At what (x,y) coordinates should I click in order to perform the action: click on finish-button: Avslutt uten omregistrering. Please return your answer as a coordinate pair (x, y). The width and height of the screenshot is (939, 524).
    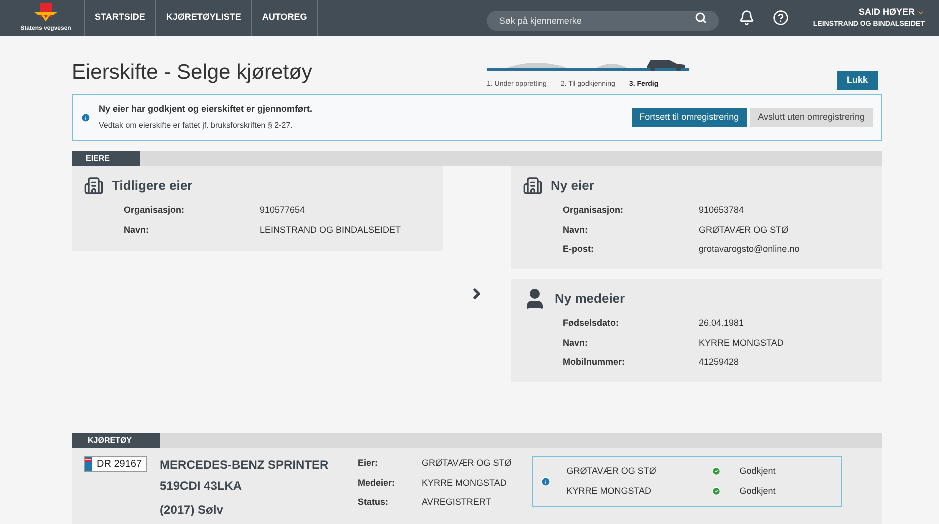
    Looking at the image, I should click on (811, 117).